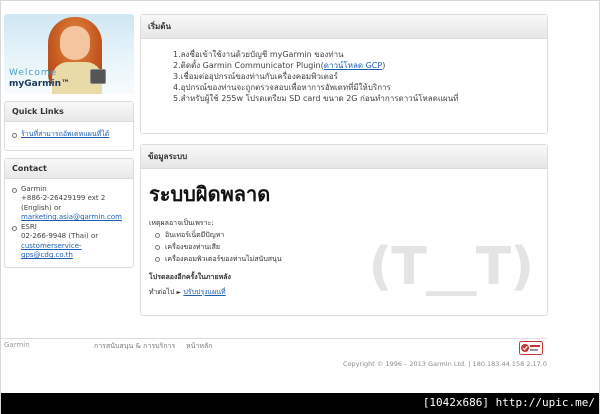 The width and height of the screenshot is (600, 414). Describe the element at coordinates (162, 292) in the screenshot. I see `next-label: ทำต่อไป` at that location.